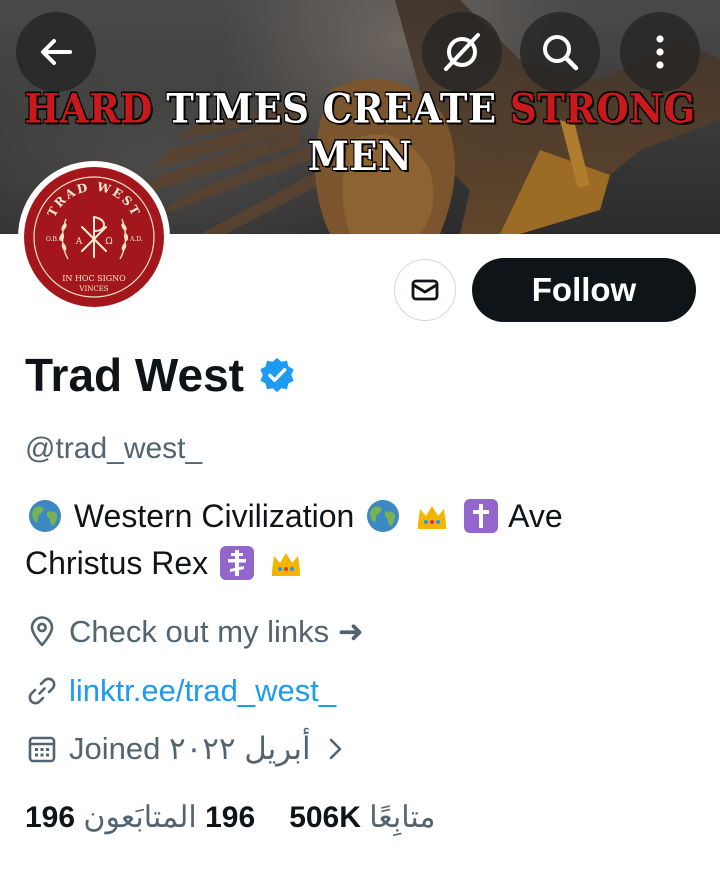 The width and height of the screenshot is (720, 872). I want to click on bio-text-2: Ave, so click(535, 516).